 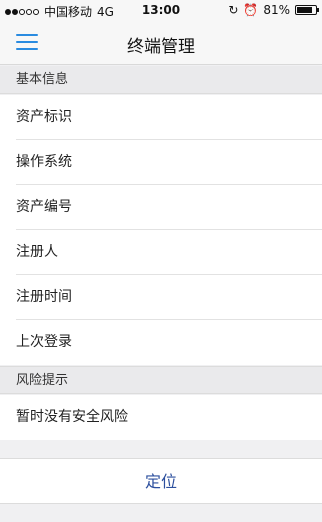 I want to click on list-item-label: 操作系统, so click(x=44, y=162).